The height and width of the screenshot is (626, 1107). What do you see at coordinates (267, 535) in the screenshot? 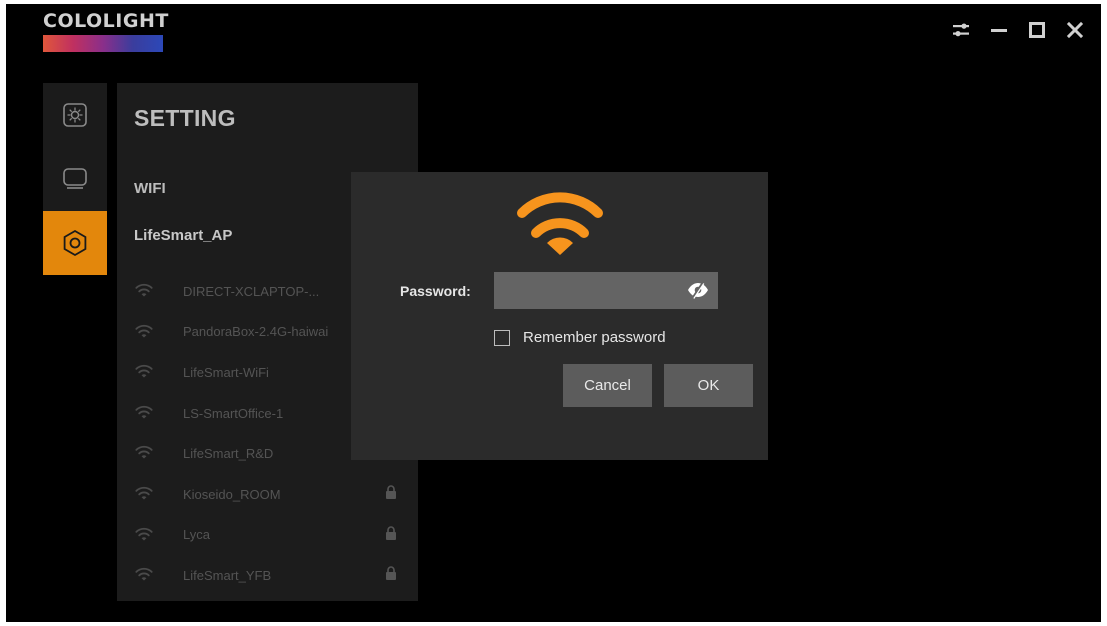
I see `network-item: Lyca` at bounding box center [267, 535].